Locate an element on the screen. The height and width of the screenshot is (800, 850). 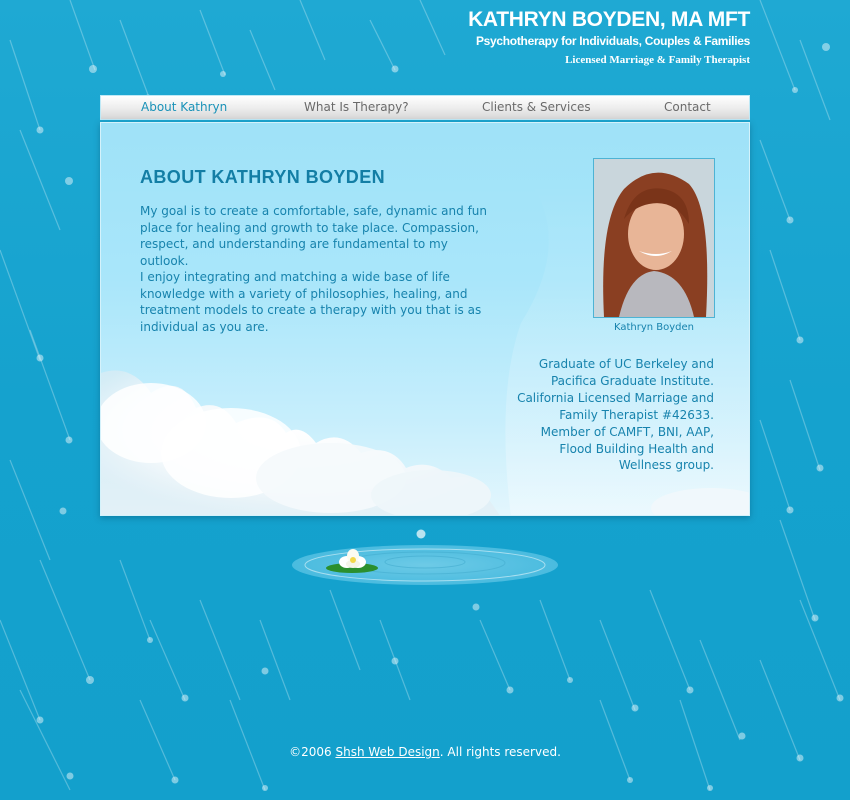
rights-text: . All rights reserved. is located at coordinates (500, 752).